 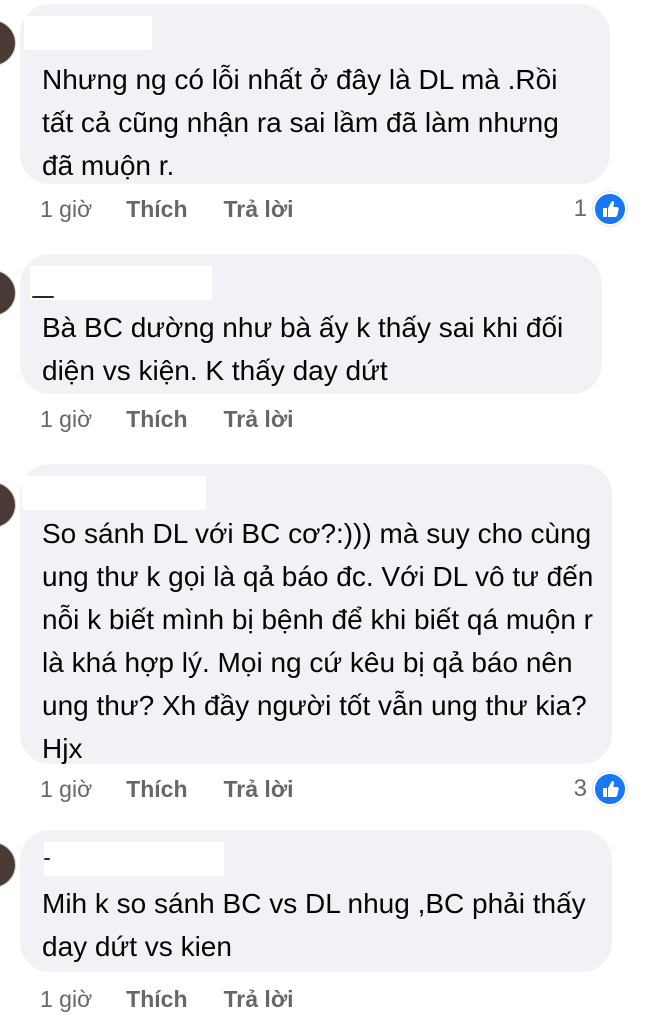 What do you see at coordinates (580, 788) in the screenshot?
I see `reaction-count: 3` at bounding box center [580, 788].